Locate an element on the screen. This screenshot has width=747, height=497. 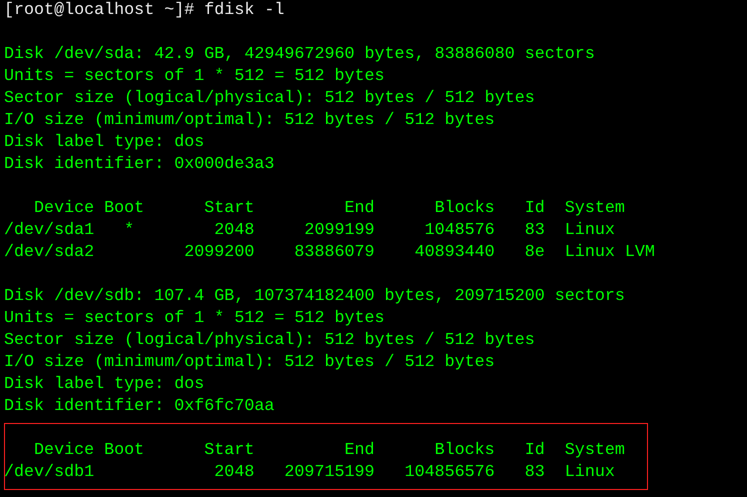
output-line: Disk /dev/sdb: 107.4 GB, 107374182400 bytes, 209715200 sectors is located at coordinates (314, 297).